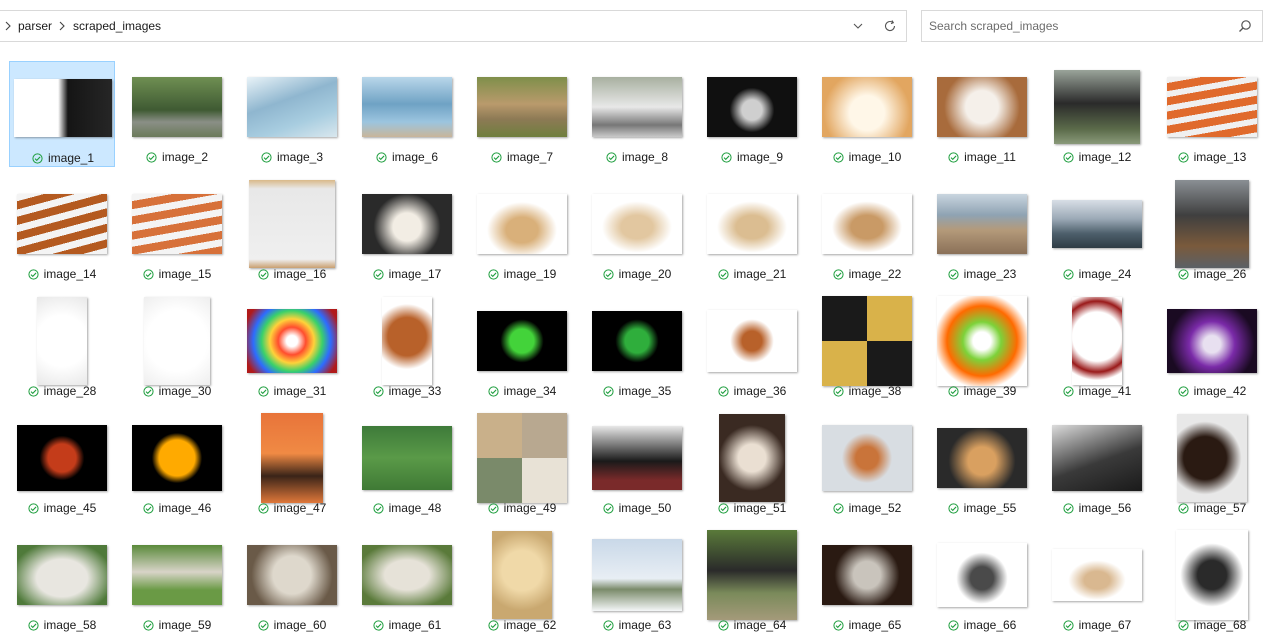 The height and width of the screenshot is (638, 1266). What do you see at coordinates (637, 348) in the screenshot?
I see `file-item: image_35` at bounding box center [637, 348].